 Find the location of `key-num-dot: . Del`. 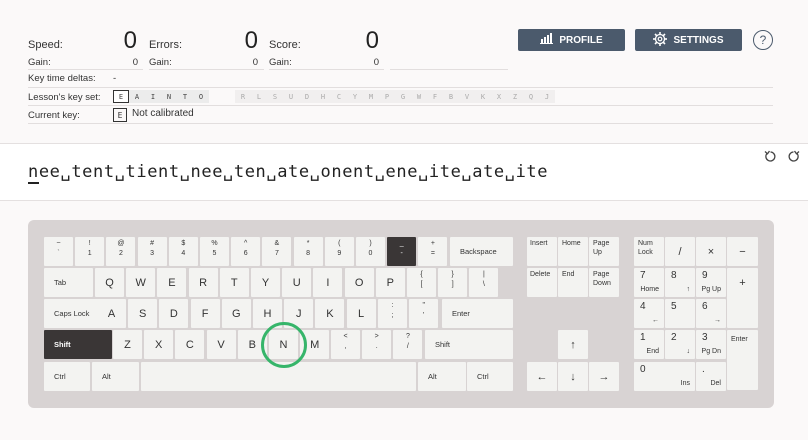

key-num-dot: . Del is located at coordinates (711, 376).